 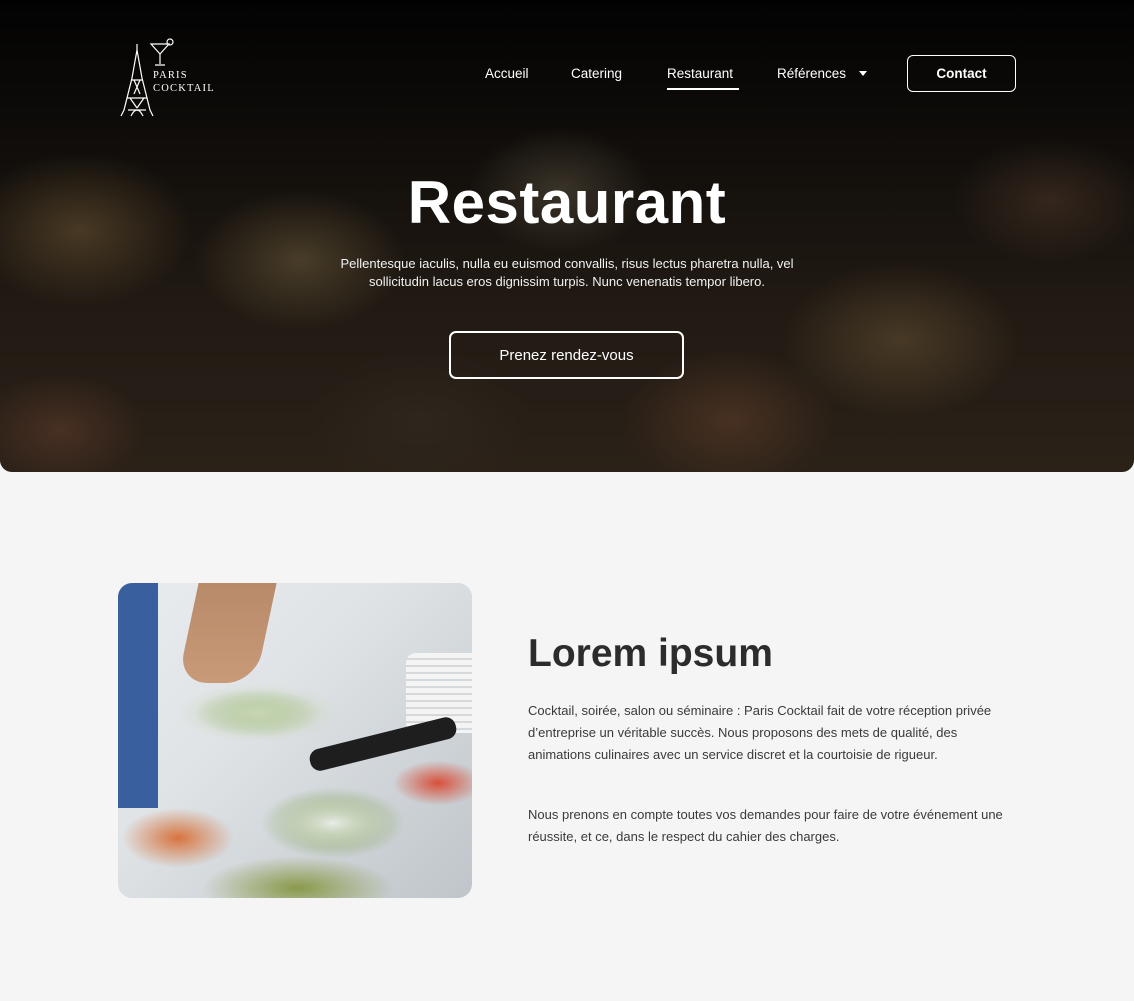 I want to click on brand-name-line1: PARIS, so click(x=170, y=75).